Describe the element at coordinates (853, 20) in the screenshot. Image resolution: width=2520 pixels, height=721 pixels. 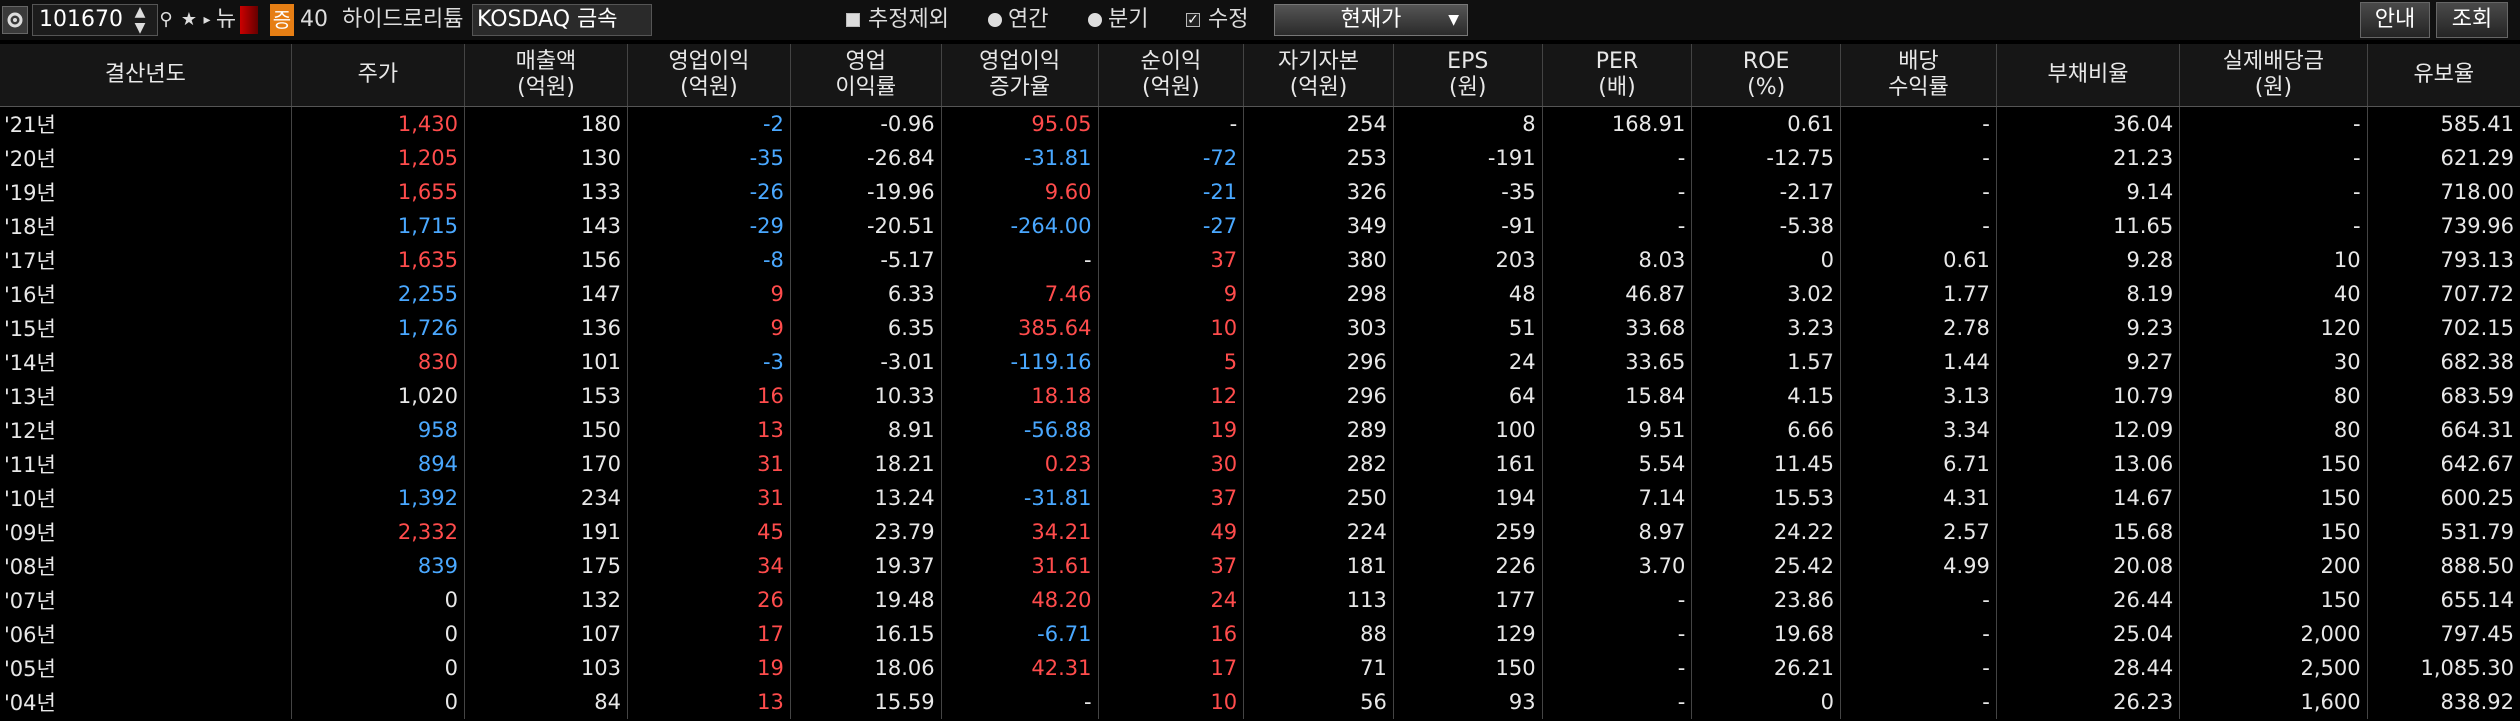
I see `checkbox-icon` at that location.